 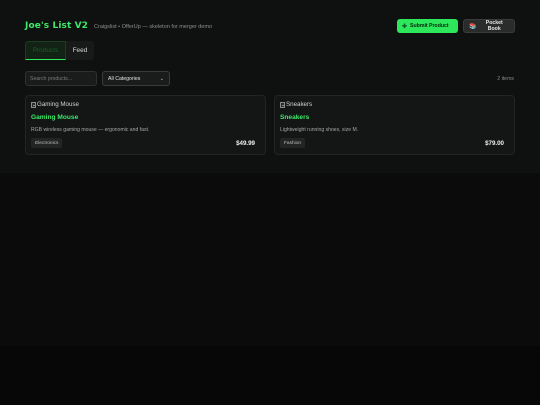 What do you see at coordinates (61, 78) in the screenshot?
I see `search-input` at bounding box center [61, 78].